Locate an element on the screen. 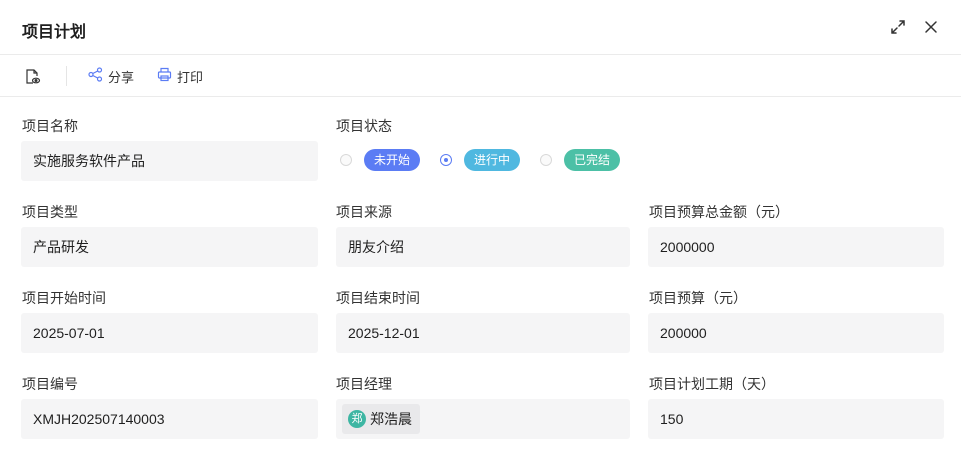 The image size is (961, 464). status-pill-not-started: 未开始 is located at coordinates (392, 160).